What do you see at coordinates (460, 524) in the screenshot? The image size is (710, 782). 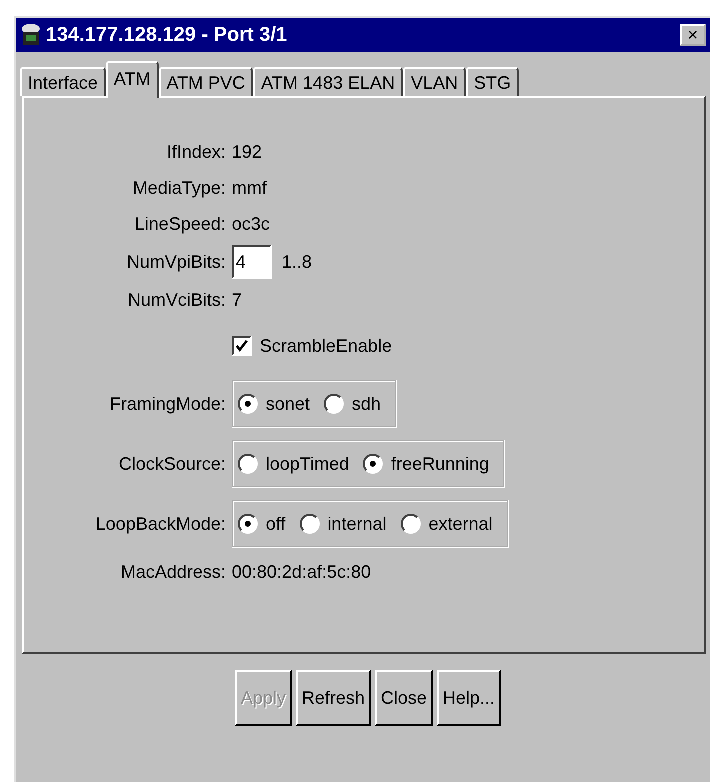 I see `radio-label: external` at bounding box center [460, 524].